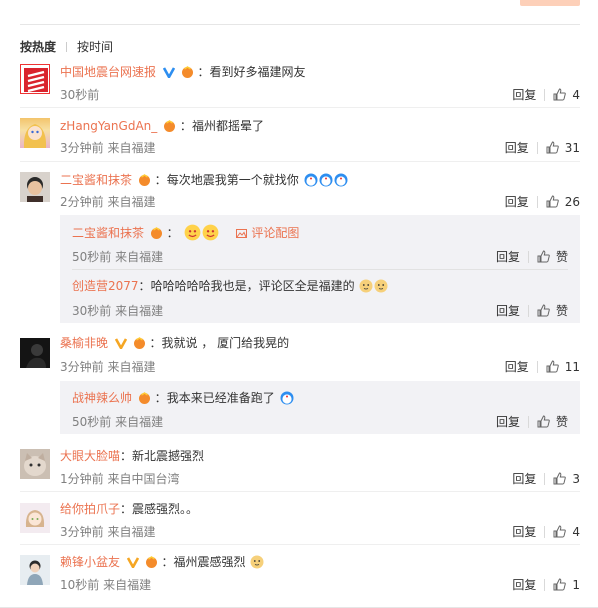 Image resolution: width=598 pixels, height=608 pixels. I want to click on username: 大眼大脸喵, so click(90, 456).